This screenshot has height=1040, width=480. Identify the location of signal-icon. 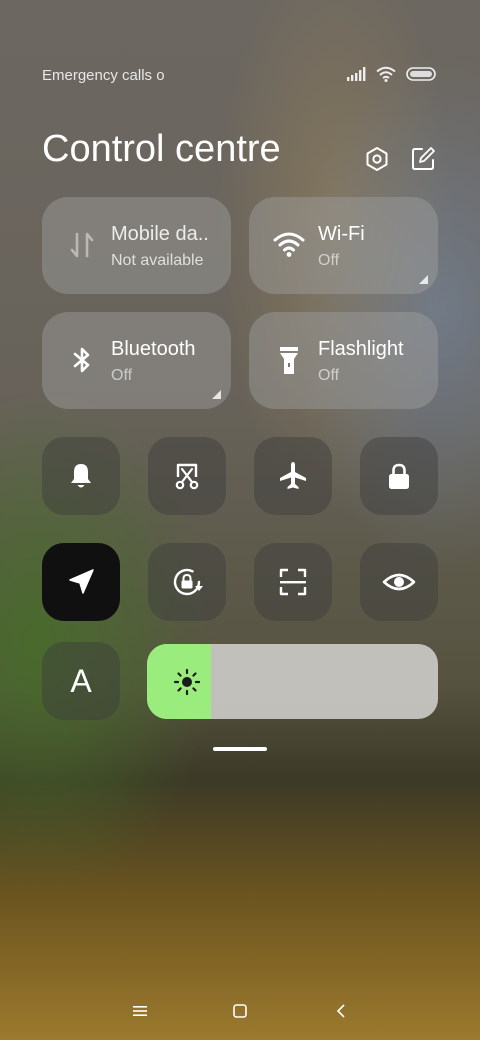
(356, 74).